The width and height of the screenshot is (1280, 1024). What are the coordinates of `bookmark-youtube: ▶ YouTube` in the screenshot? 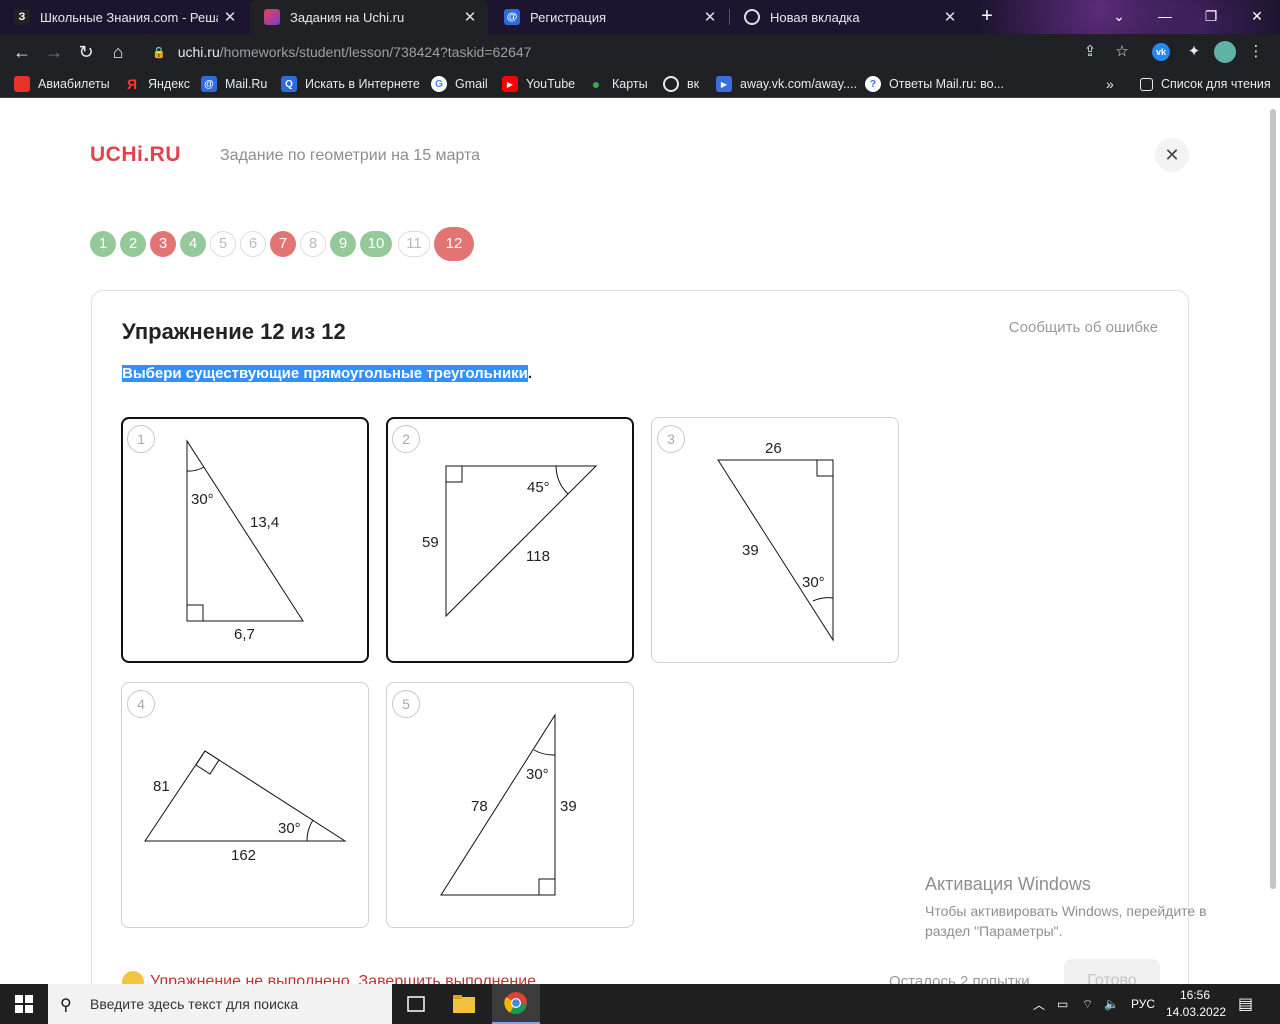 It's located at (538, 84).